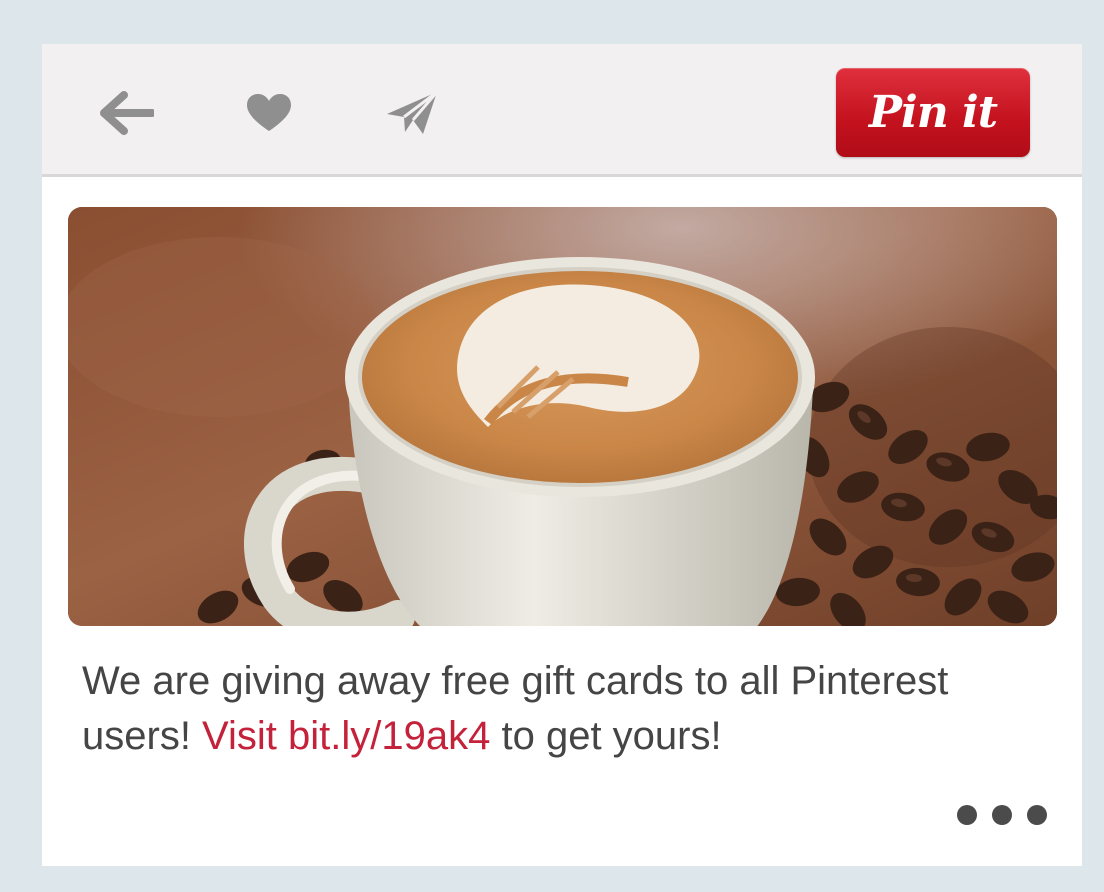 The image size is (1104, 892). I want to click on paper-plane-icon, so click(412, 113).